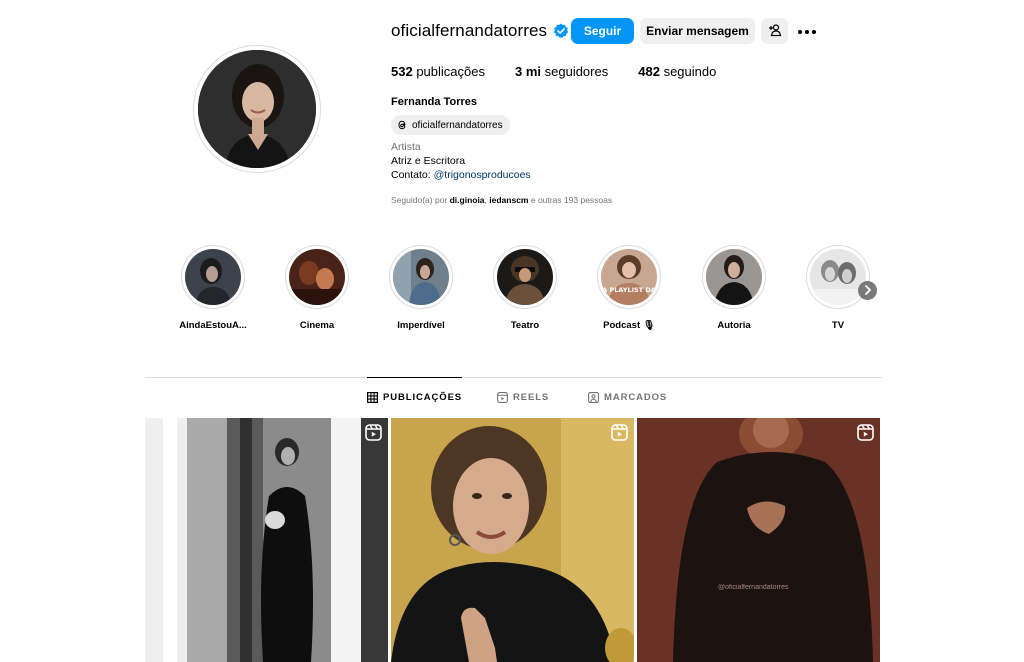 The image size is (1024, 662). Describe the element at coordinates (525, 325) in the screenshot. I see `highlight-label: Teatro` at that location.